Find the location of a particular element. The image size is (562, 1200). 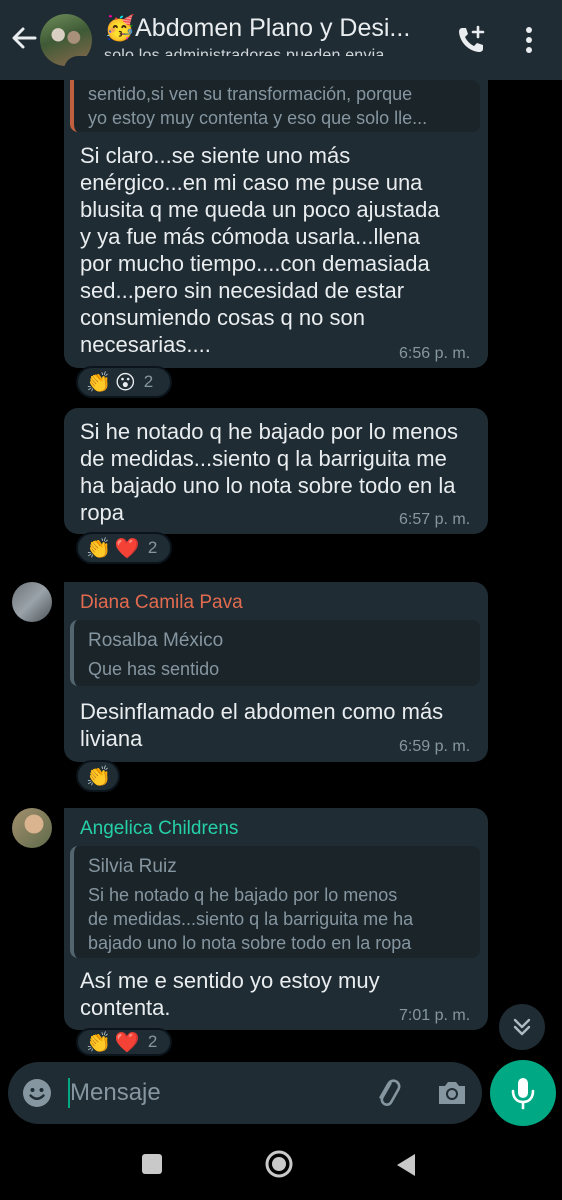

message-text-line: por mucho tiempo....con demasiada is located at coordinates (255, 263).